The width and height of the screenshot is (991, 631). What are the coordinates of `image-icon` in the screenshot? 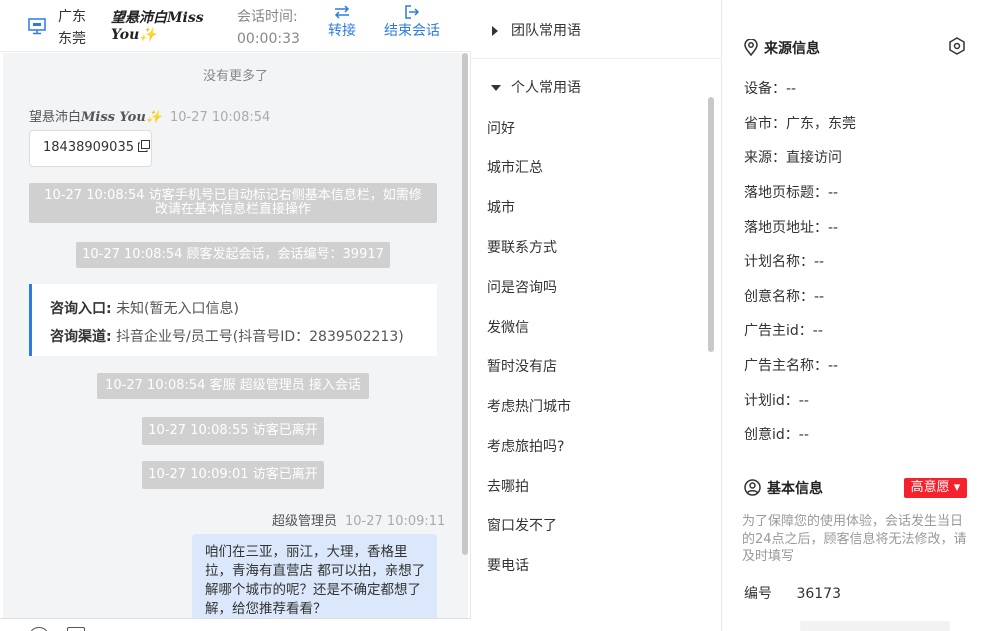 It's located at (76, 629).